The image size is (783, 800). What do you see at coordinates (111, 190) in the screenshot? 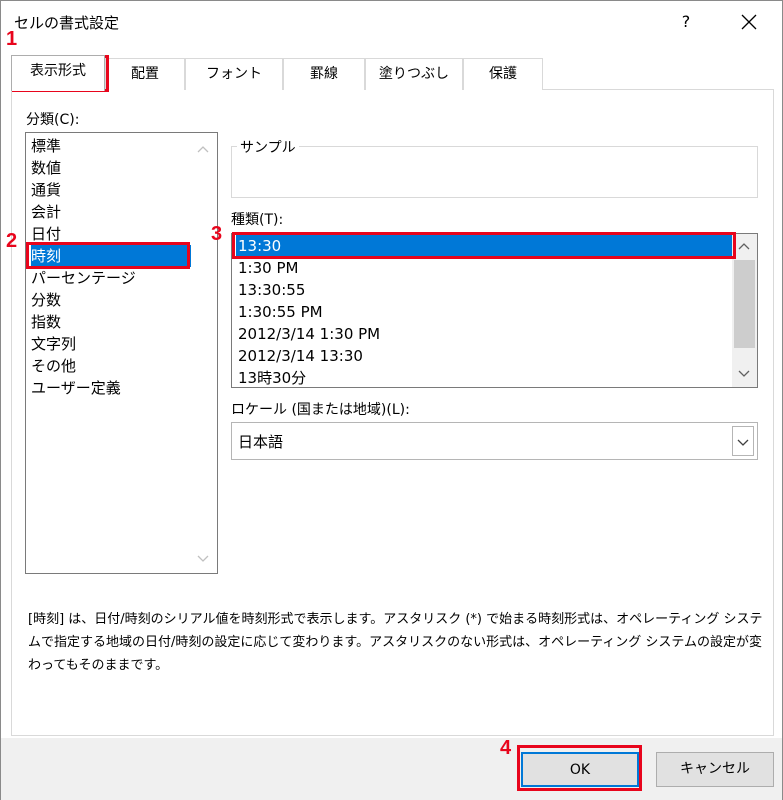
I see `category-item-currency: 通貨` at bounding box center [111, 190].